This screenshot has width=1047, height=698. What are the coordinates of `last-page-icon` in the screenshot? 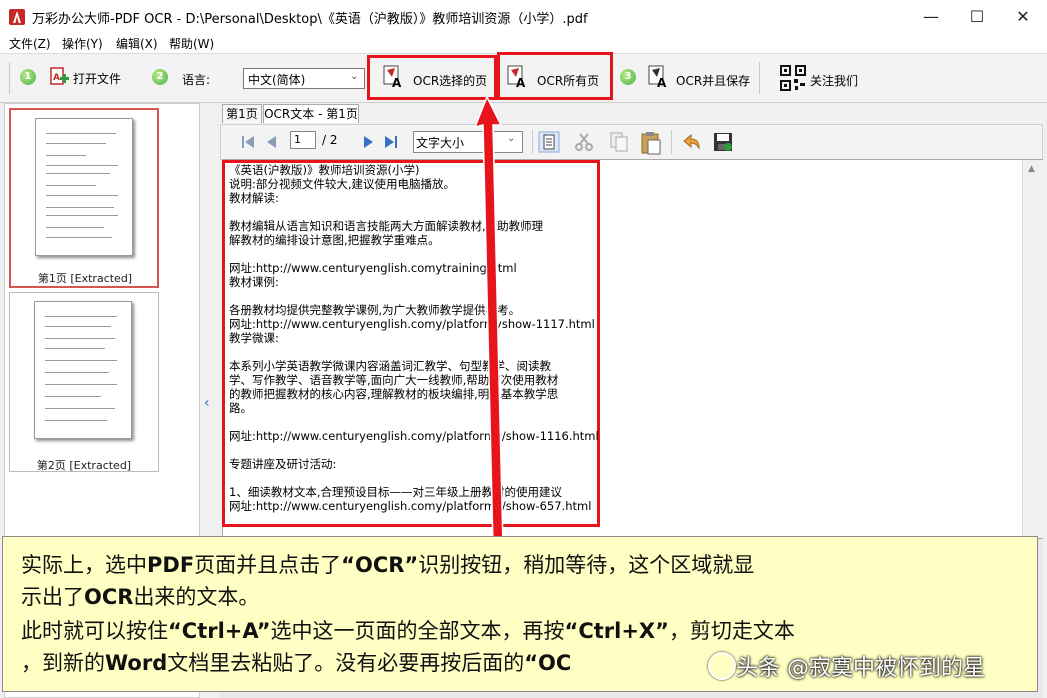 It's located at (391, 142).